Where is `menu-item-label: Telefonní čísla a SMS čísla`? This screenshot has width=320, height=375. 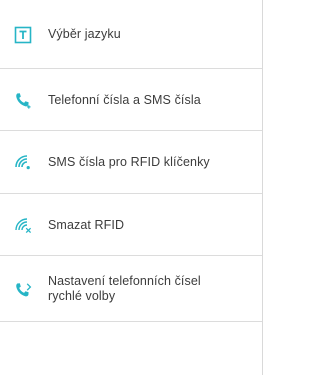 menu-item-label: Telefonní čísla a SMS čísla is located at coordinates (124, 100).